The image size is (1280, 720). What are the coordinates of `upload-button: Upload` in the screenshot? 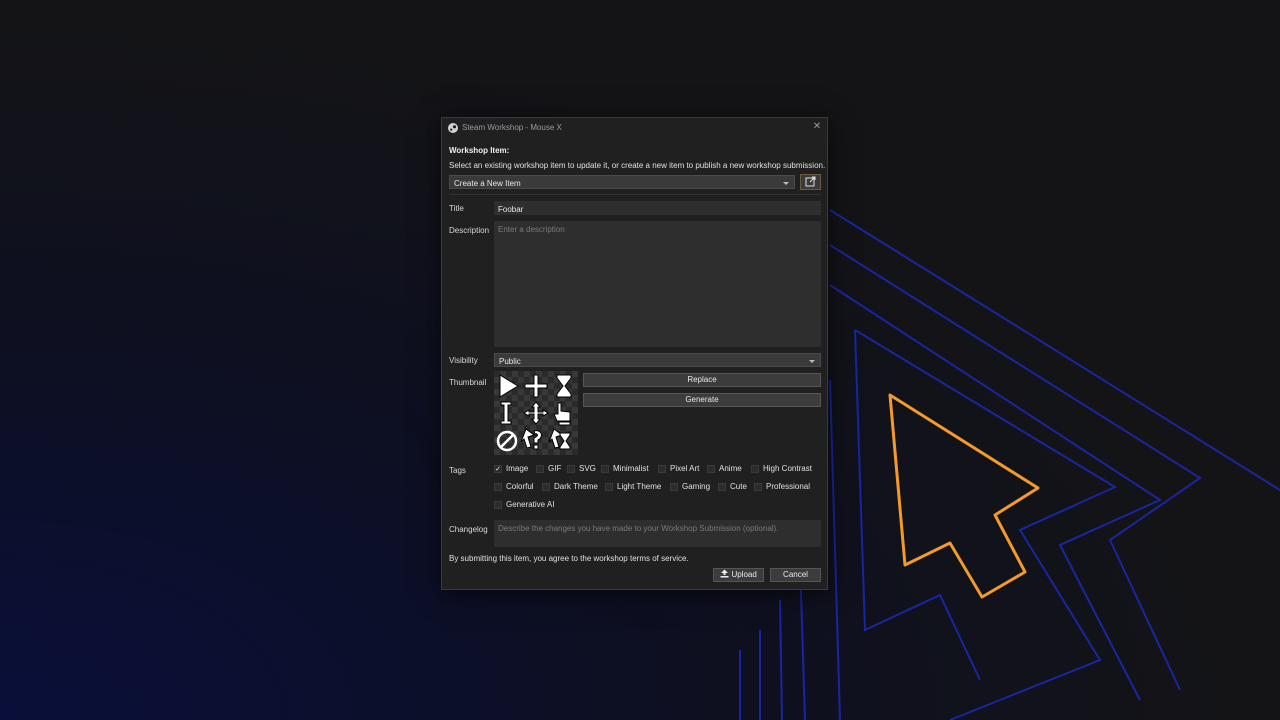 It's located at (738, 575).